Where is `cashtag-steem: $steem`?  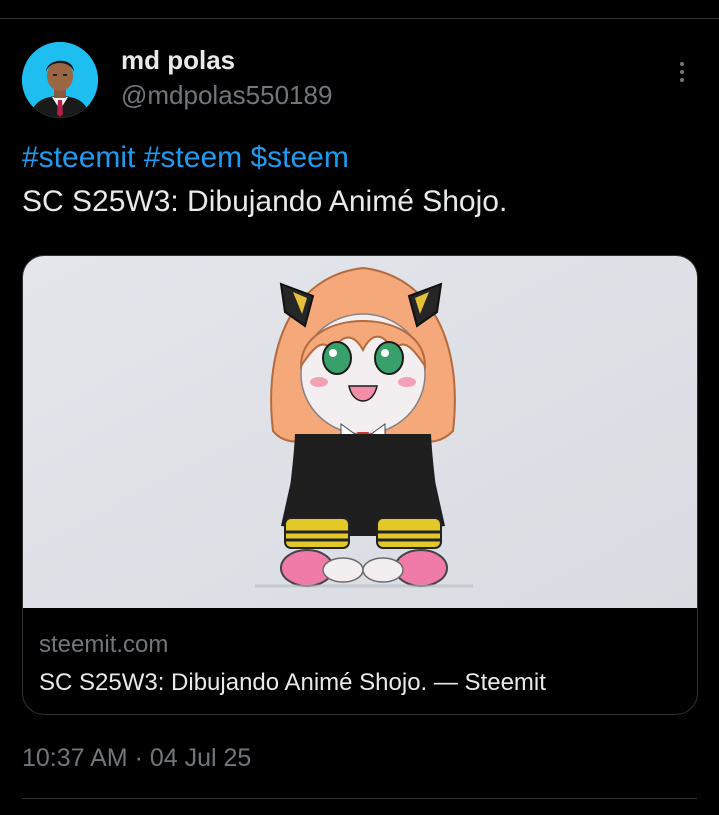
cashtag-steem: $steem is located at coordinates (299, 157).